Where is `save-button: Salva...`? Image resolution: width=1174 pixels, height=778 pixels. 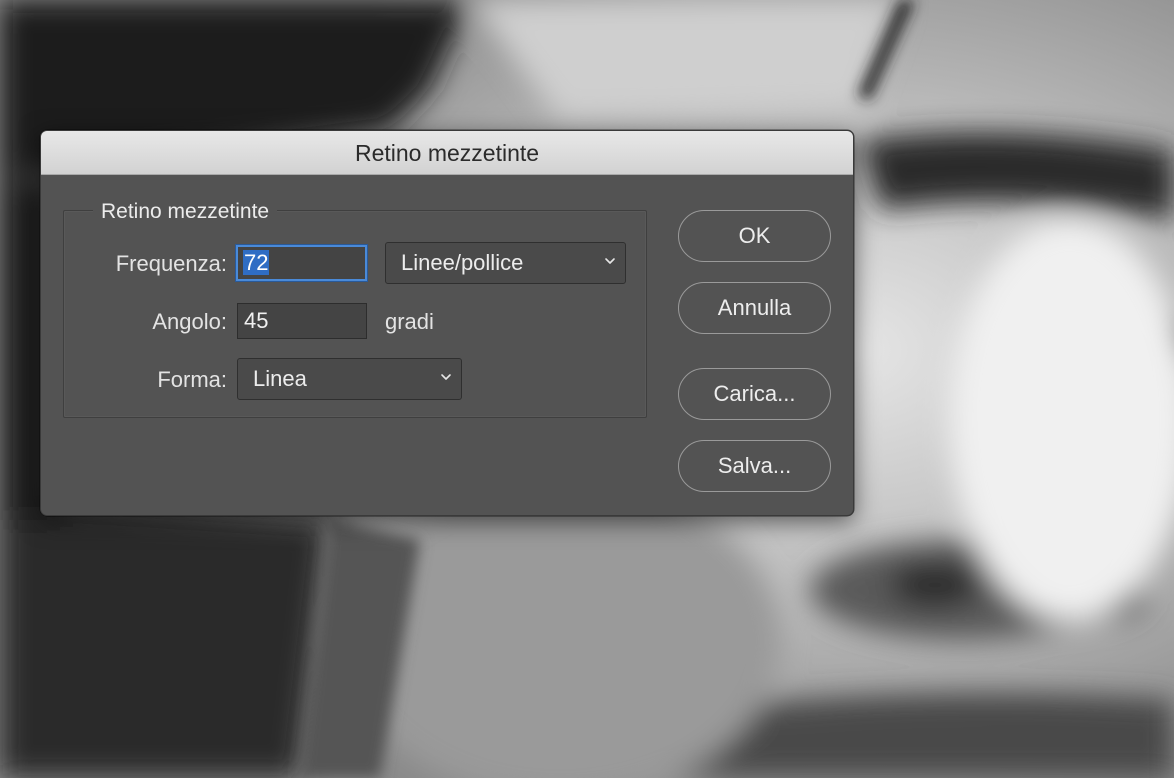
save-button: Salva... is located at coordinates (754, 466).